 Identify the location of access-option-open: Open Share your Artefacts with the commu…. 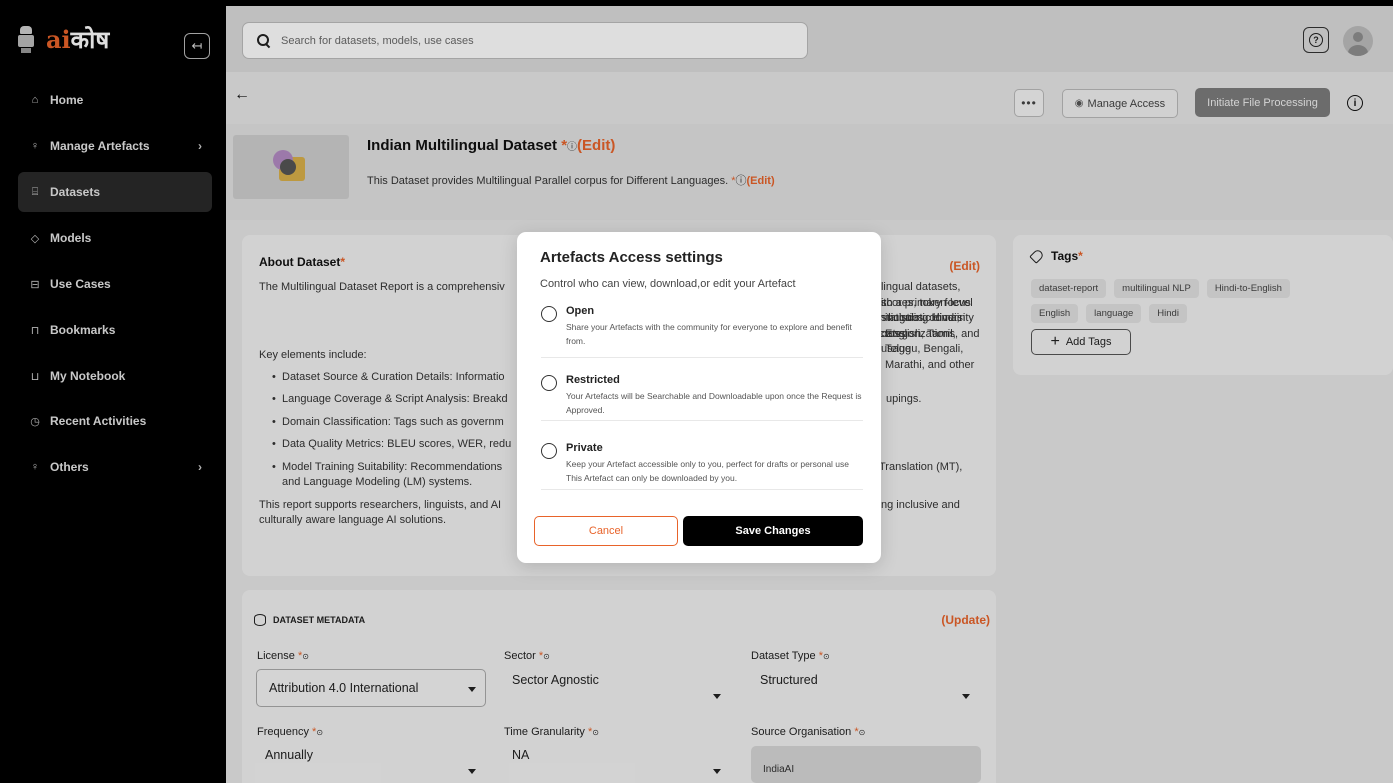
(702, 330).